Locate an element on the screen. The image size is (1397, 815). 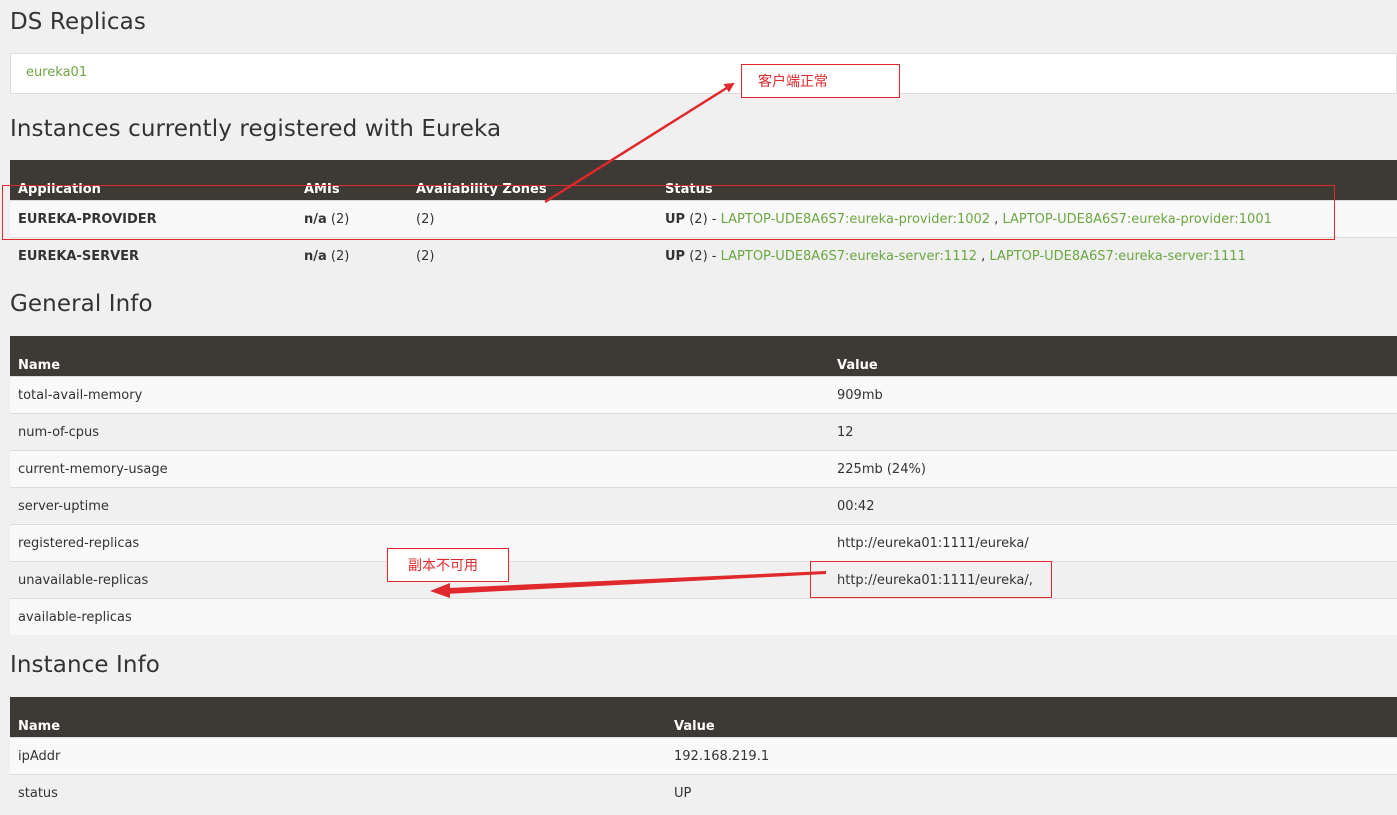
amis-cell: n/a (2) is located at coordinates (352, 255).